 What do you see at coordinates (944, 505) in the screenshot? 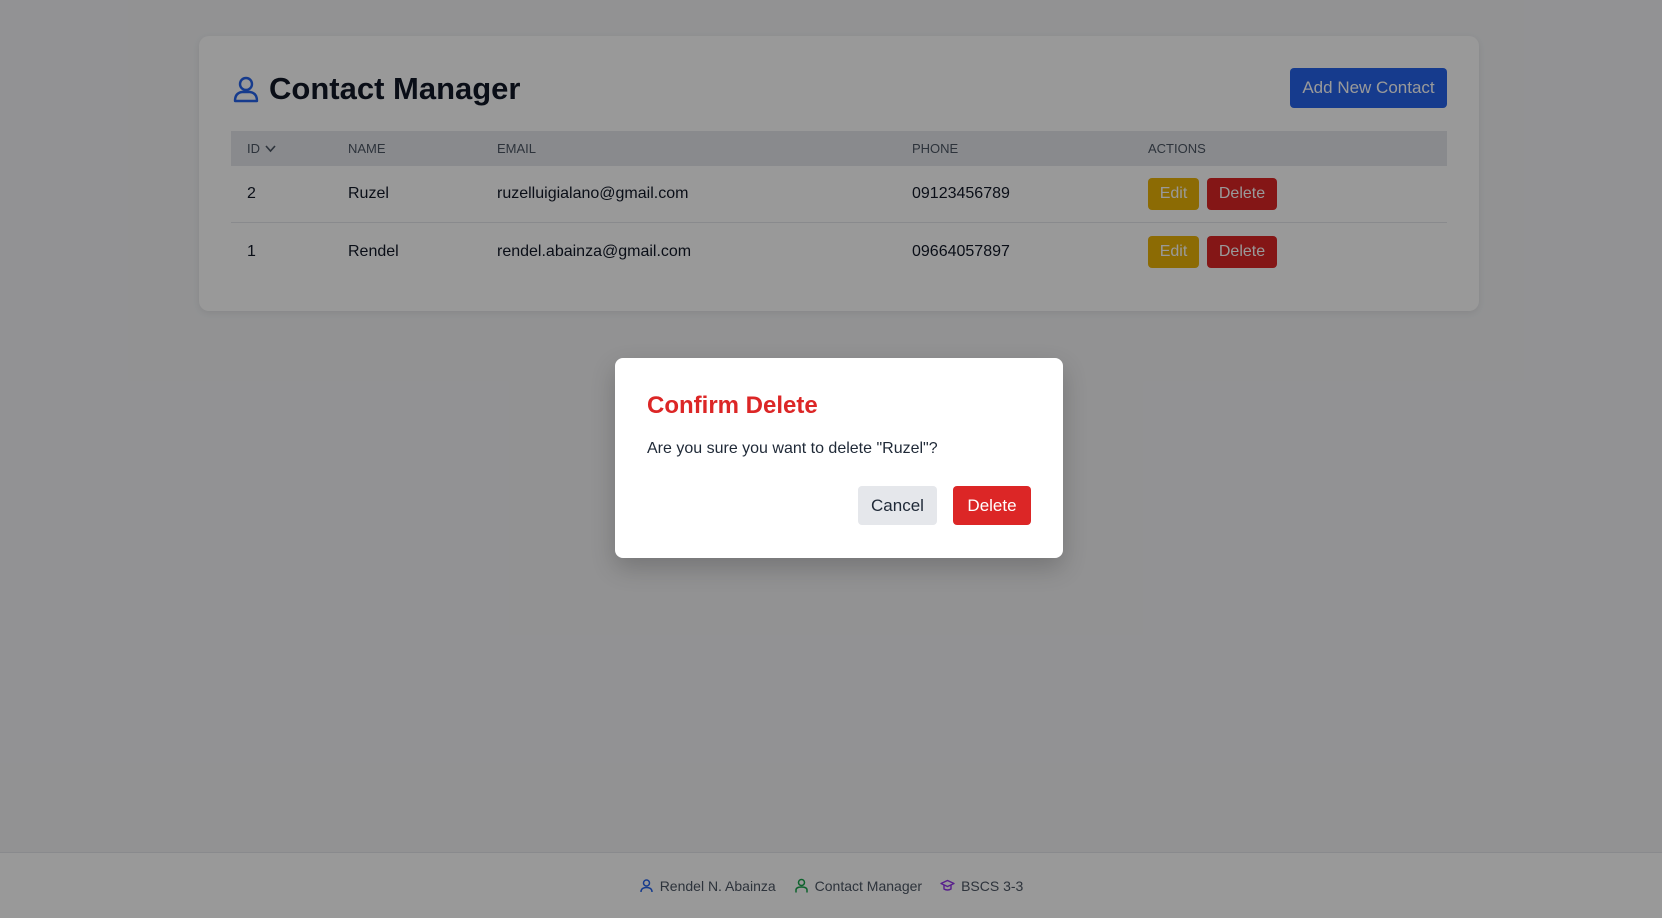
I see `dialog-actions: Cancel Delete` at bounding box center [944, 505].